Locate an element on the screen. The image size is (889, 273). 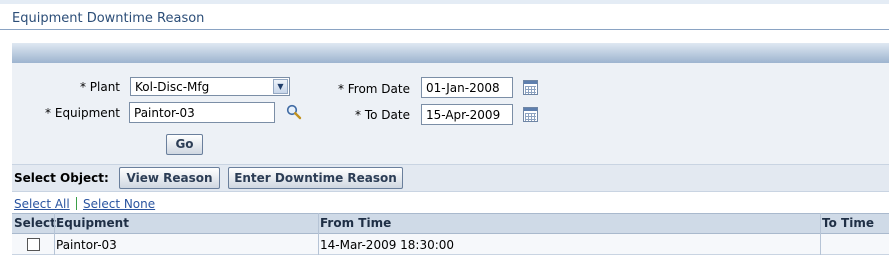
plant-selected-value: Kol-Disc-Mfg is located at coordinates (172, 87).